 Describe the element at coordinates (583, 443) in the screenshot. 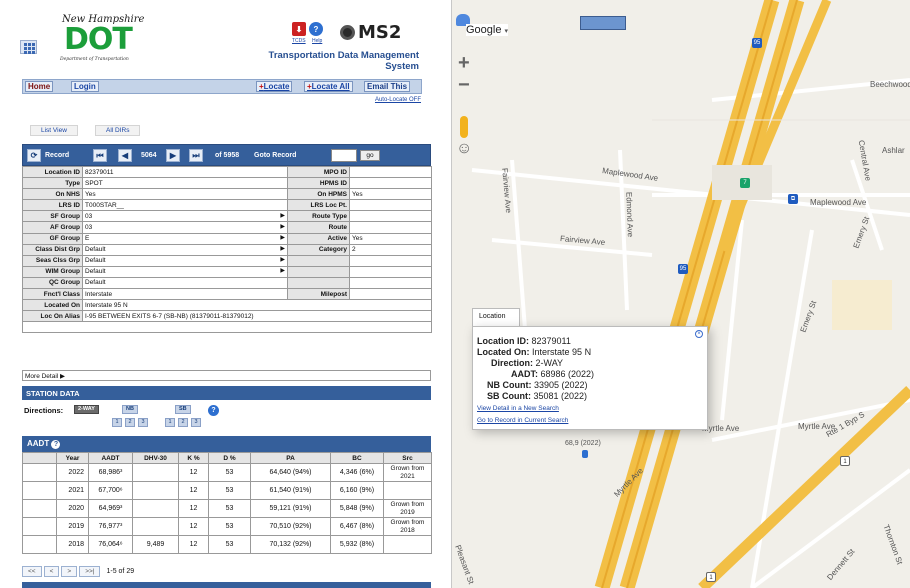

I see `marker-label: 68,9 (2022)` at that location.